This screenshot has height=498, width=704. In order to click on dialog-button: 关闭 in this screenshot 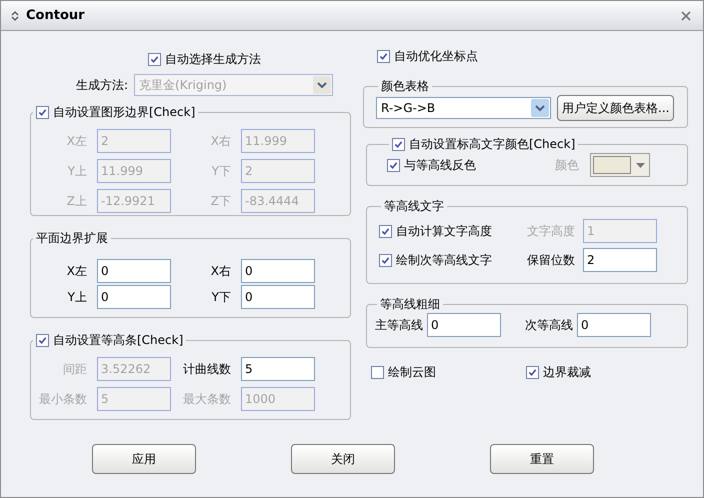, I will do `click(343, 459)`.